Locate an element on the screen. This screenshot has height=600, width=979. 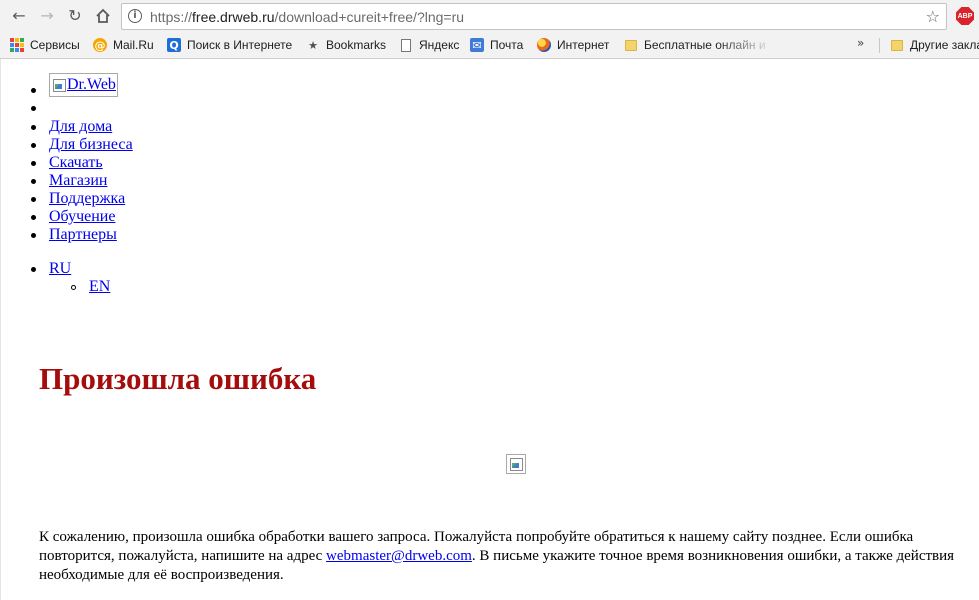
bookmark-internet: Интернет is located at coordinates (573, 45).